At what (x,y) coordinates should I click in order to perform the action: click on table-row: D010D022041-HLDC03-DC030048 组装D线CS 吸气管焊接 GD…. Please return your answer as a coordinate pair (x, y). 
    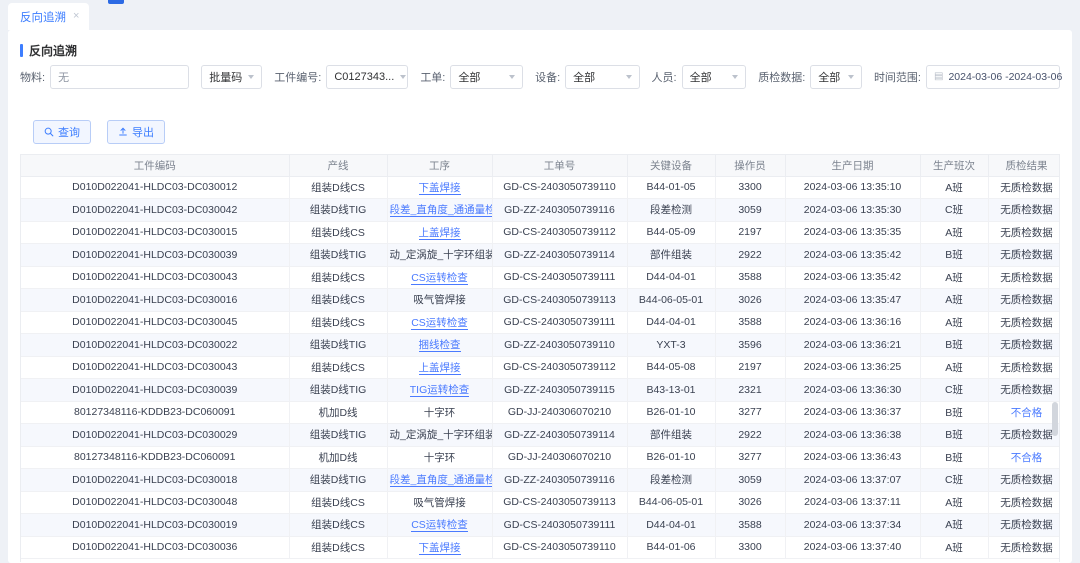
    Looking at the image, I should click on (540, 502).